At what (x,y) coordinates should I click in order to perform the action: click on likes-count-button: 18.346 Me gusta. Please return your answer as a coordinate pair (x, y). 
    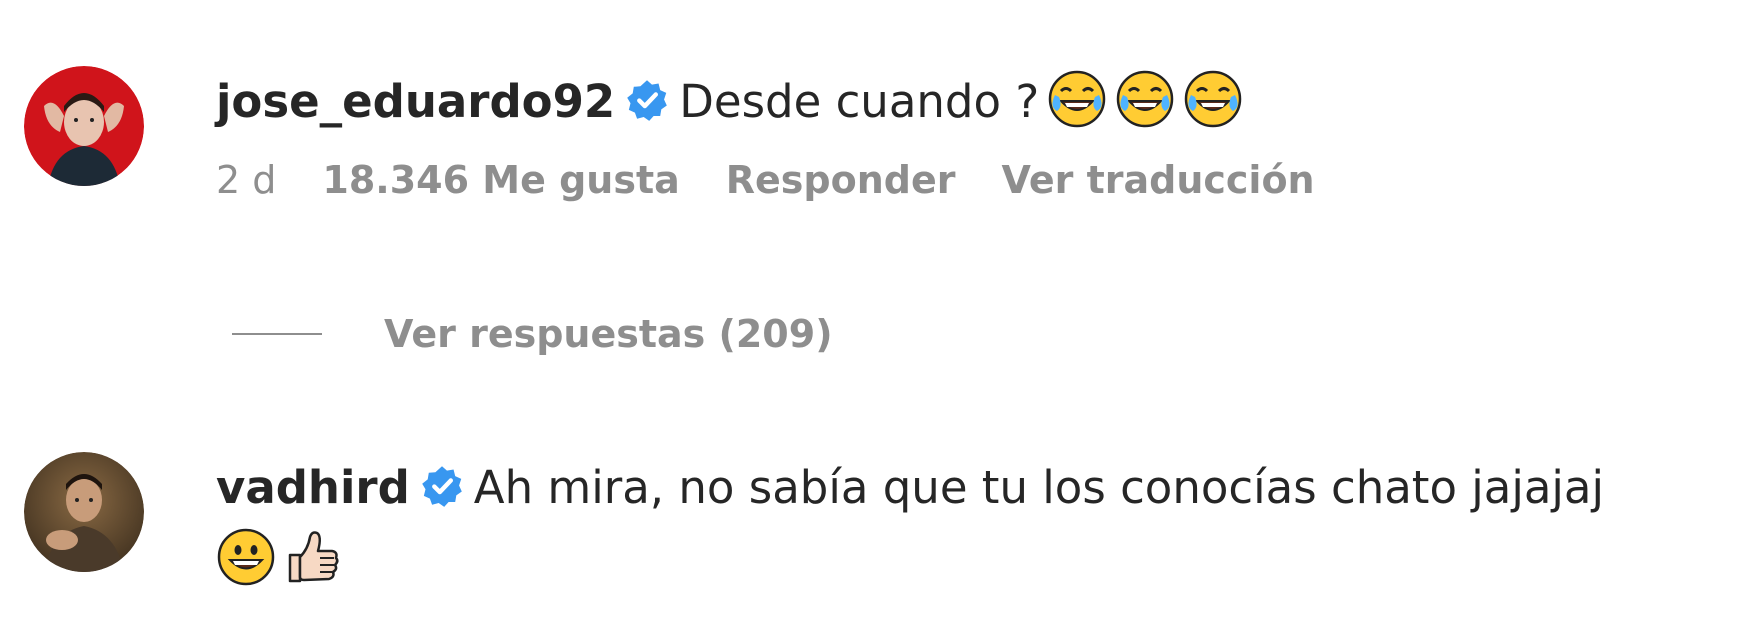
    Looking at the image, I should click on (500, 180).